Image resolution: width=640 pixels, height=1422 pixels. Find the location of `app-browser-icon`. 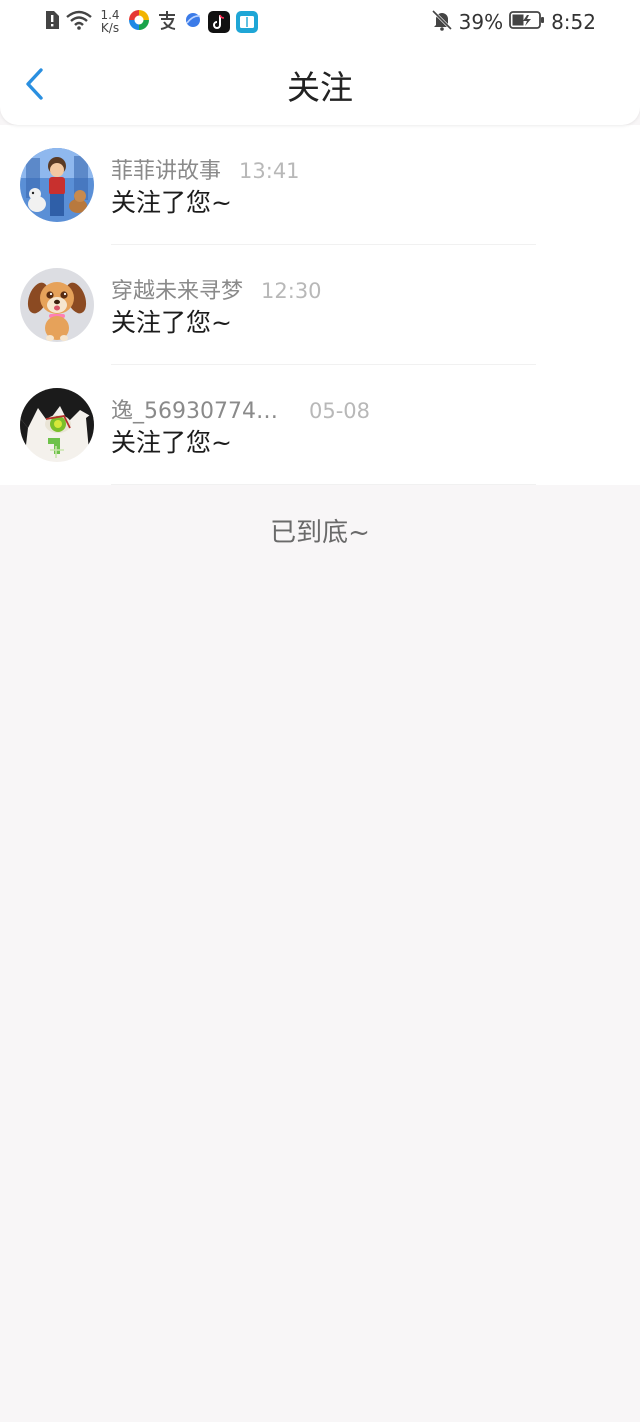

app-browser-icon is located at coordinates (193, 22).